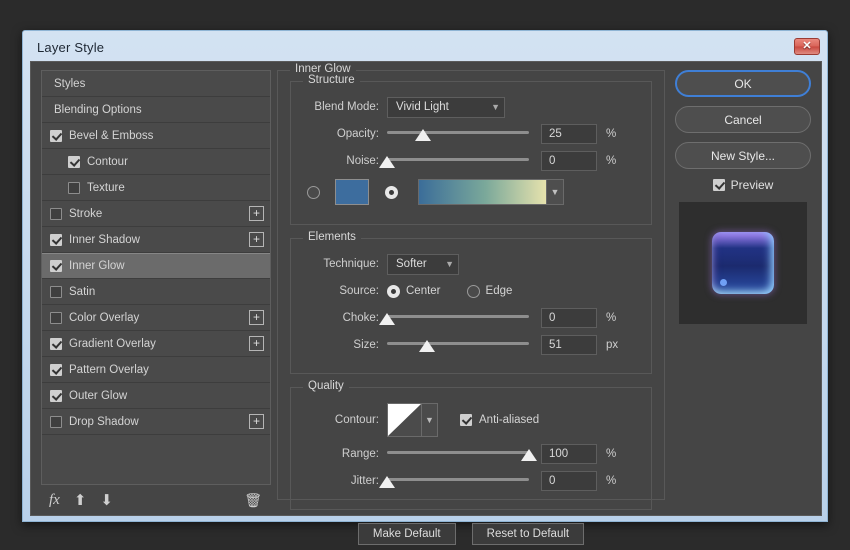  Describe the element at coordinates (509, 420) in the screenshot. I see `anti-aliased-label: Anti-aliased` at that location.